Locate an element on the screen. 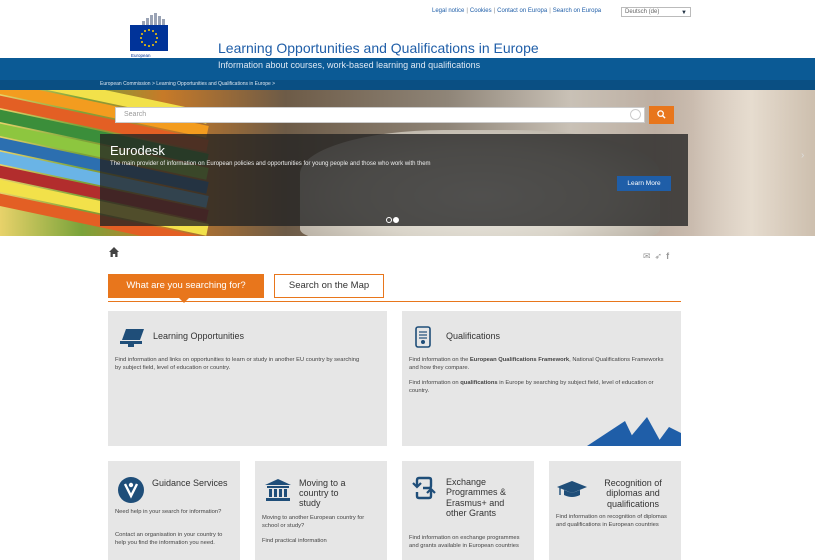 The image size is (815, 560). exchange-arrows-icon is located at coordinates (424, 488).